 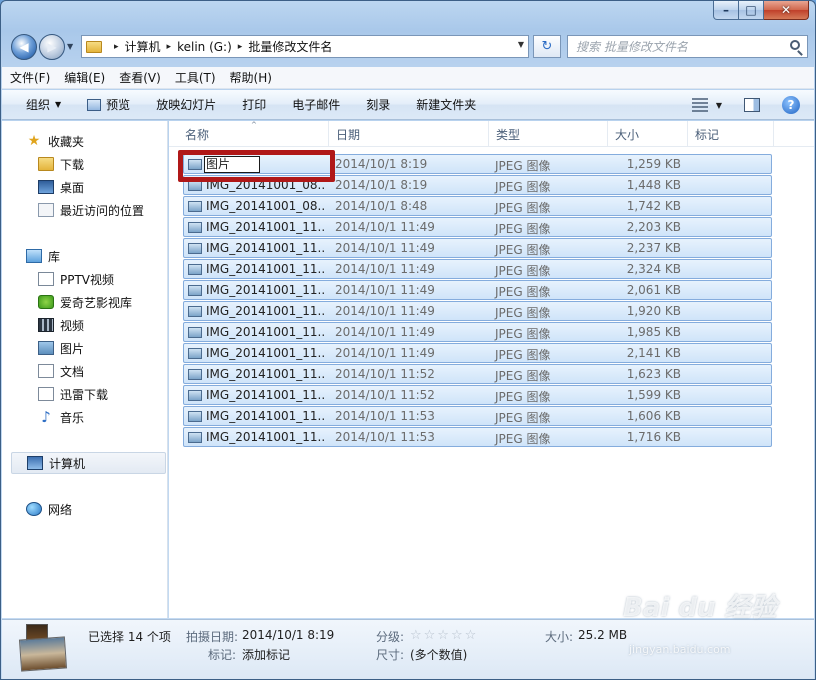 What do you see at coordinates (70, 46) in the screenshot?
I see `recent-pages-dropdown: ▼` at bounding box center [70, 46].